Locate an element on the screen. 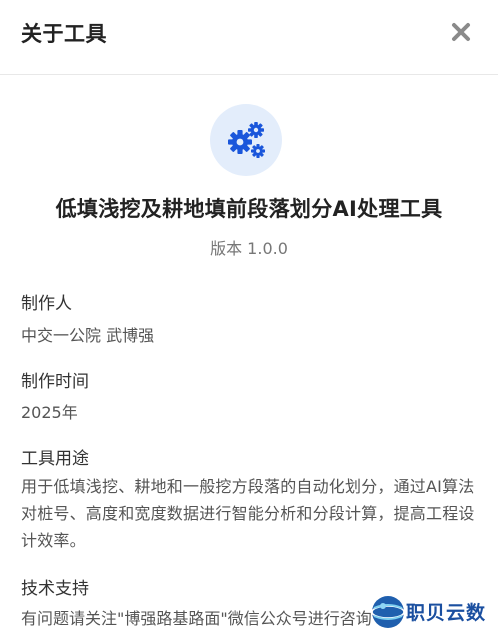 The width and height of the screenshot is (498, 636). app-name: 低填浅挖及耕地填前段落划分AI处理工具 is located at coordinates (249, 209).